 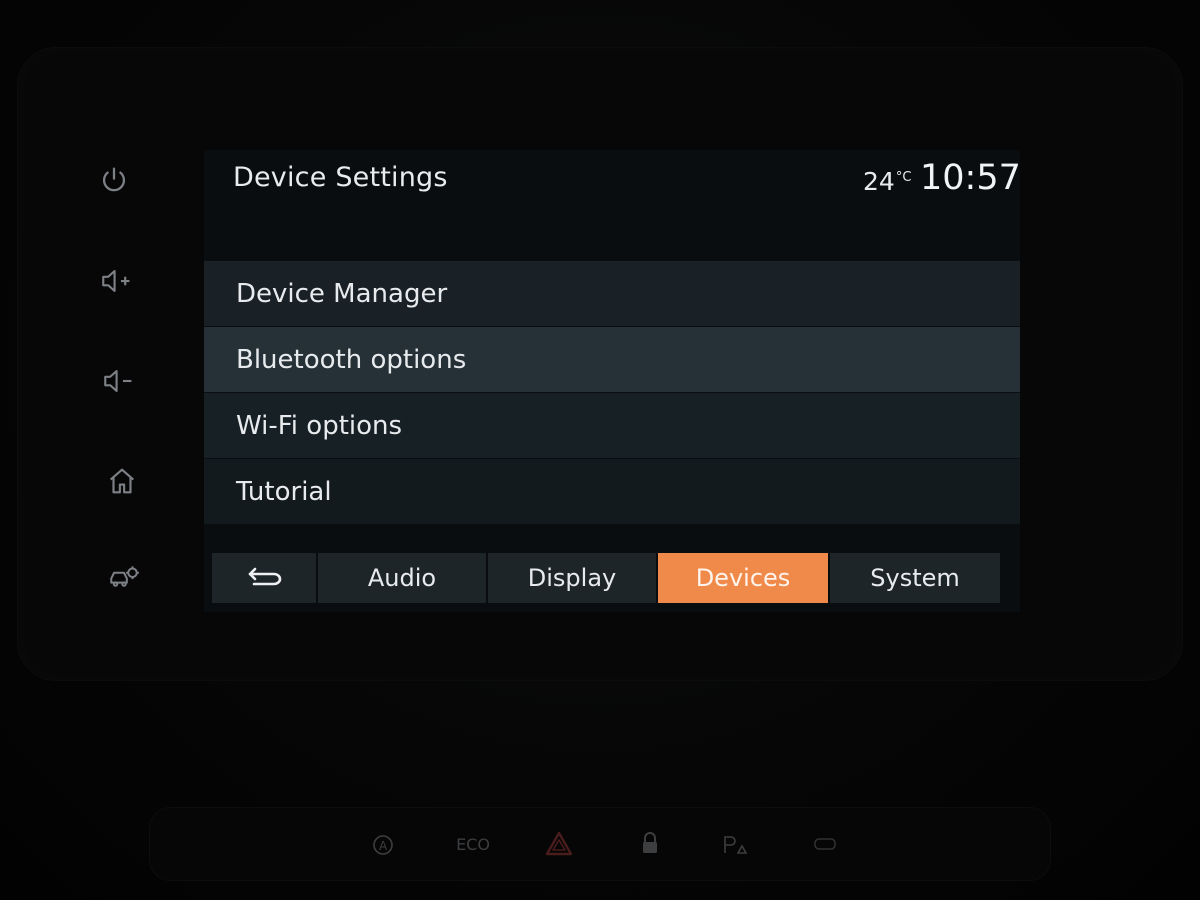 I want to click on menu-item-label: Bluetooth options, so click(x=351, y=359).